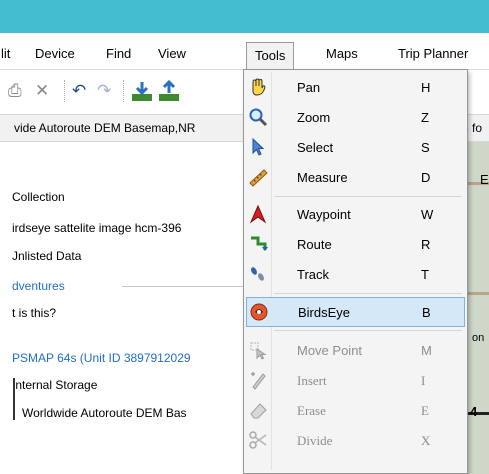  What do you see at coordinates (5, 54) in the screenshot?
I see `menu-edit: lit` at bounding box center [5, 54].